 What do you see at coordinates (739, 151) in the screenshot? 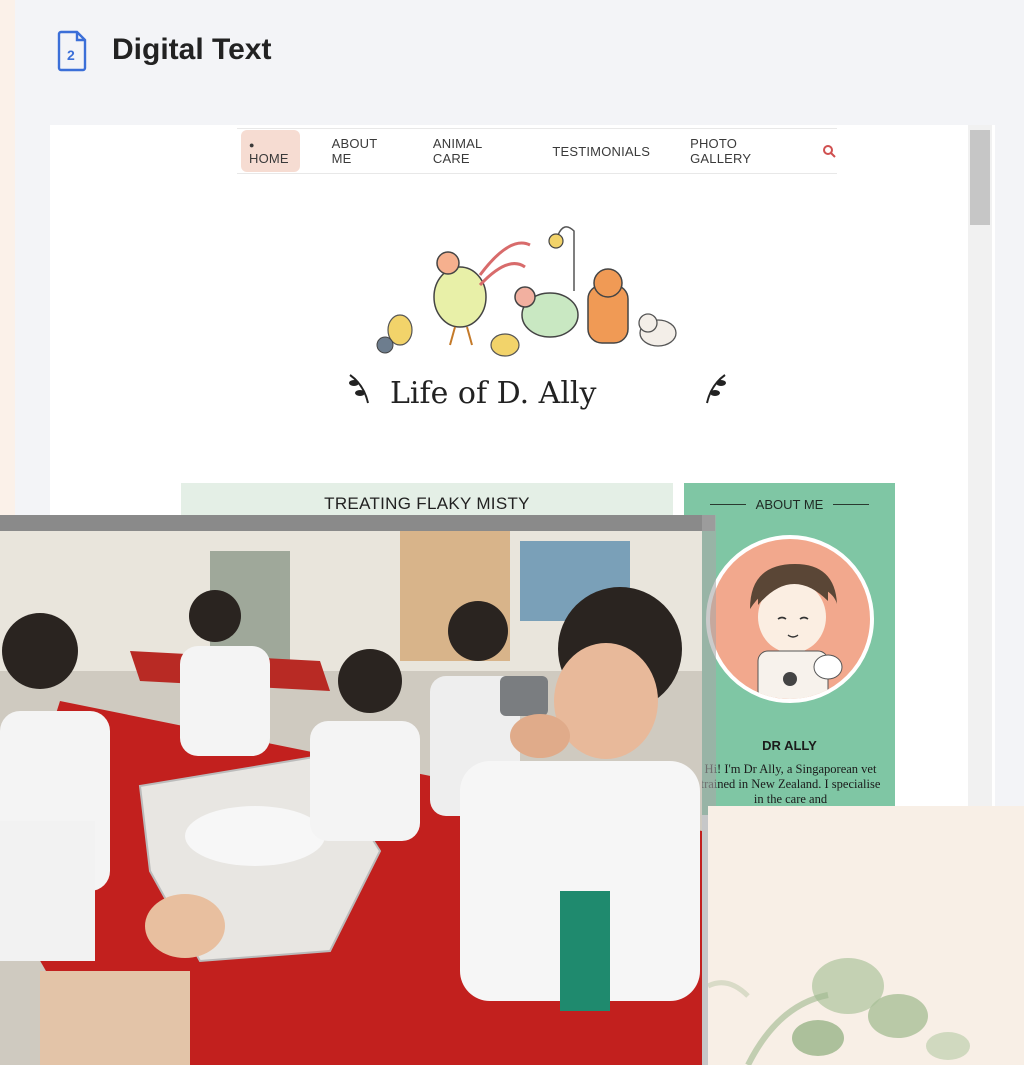
I see `nav-item-photo-gallery: PHOTO GALLERY` at bounding box center [739, 151].